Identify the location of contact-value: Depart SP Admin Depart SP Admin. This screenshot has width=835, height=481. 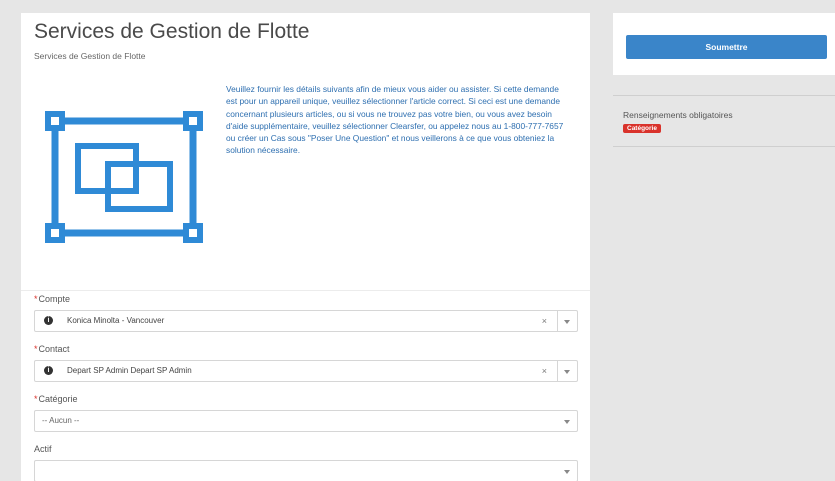
(129, 370).